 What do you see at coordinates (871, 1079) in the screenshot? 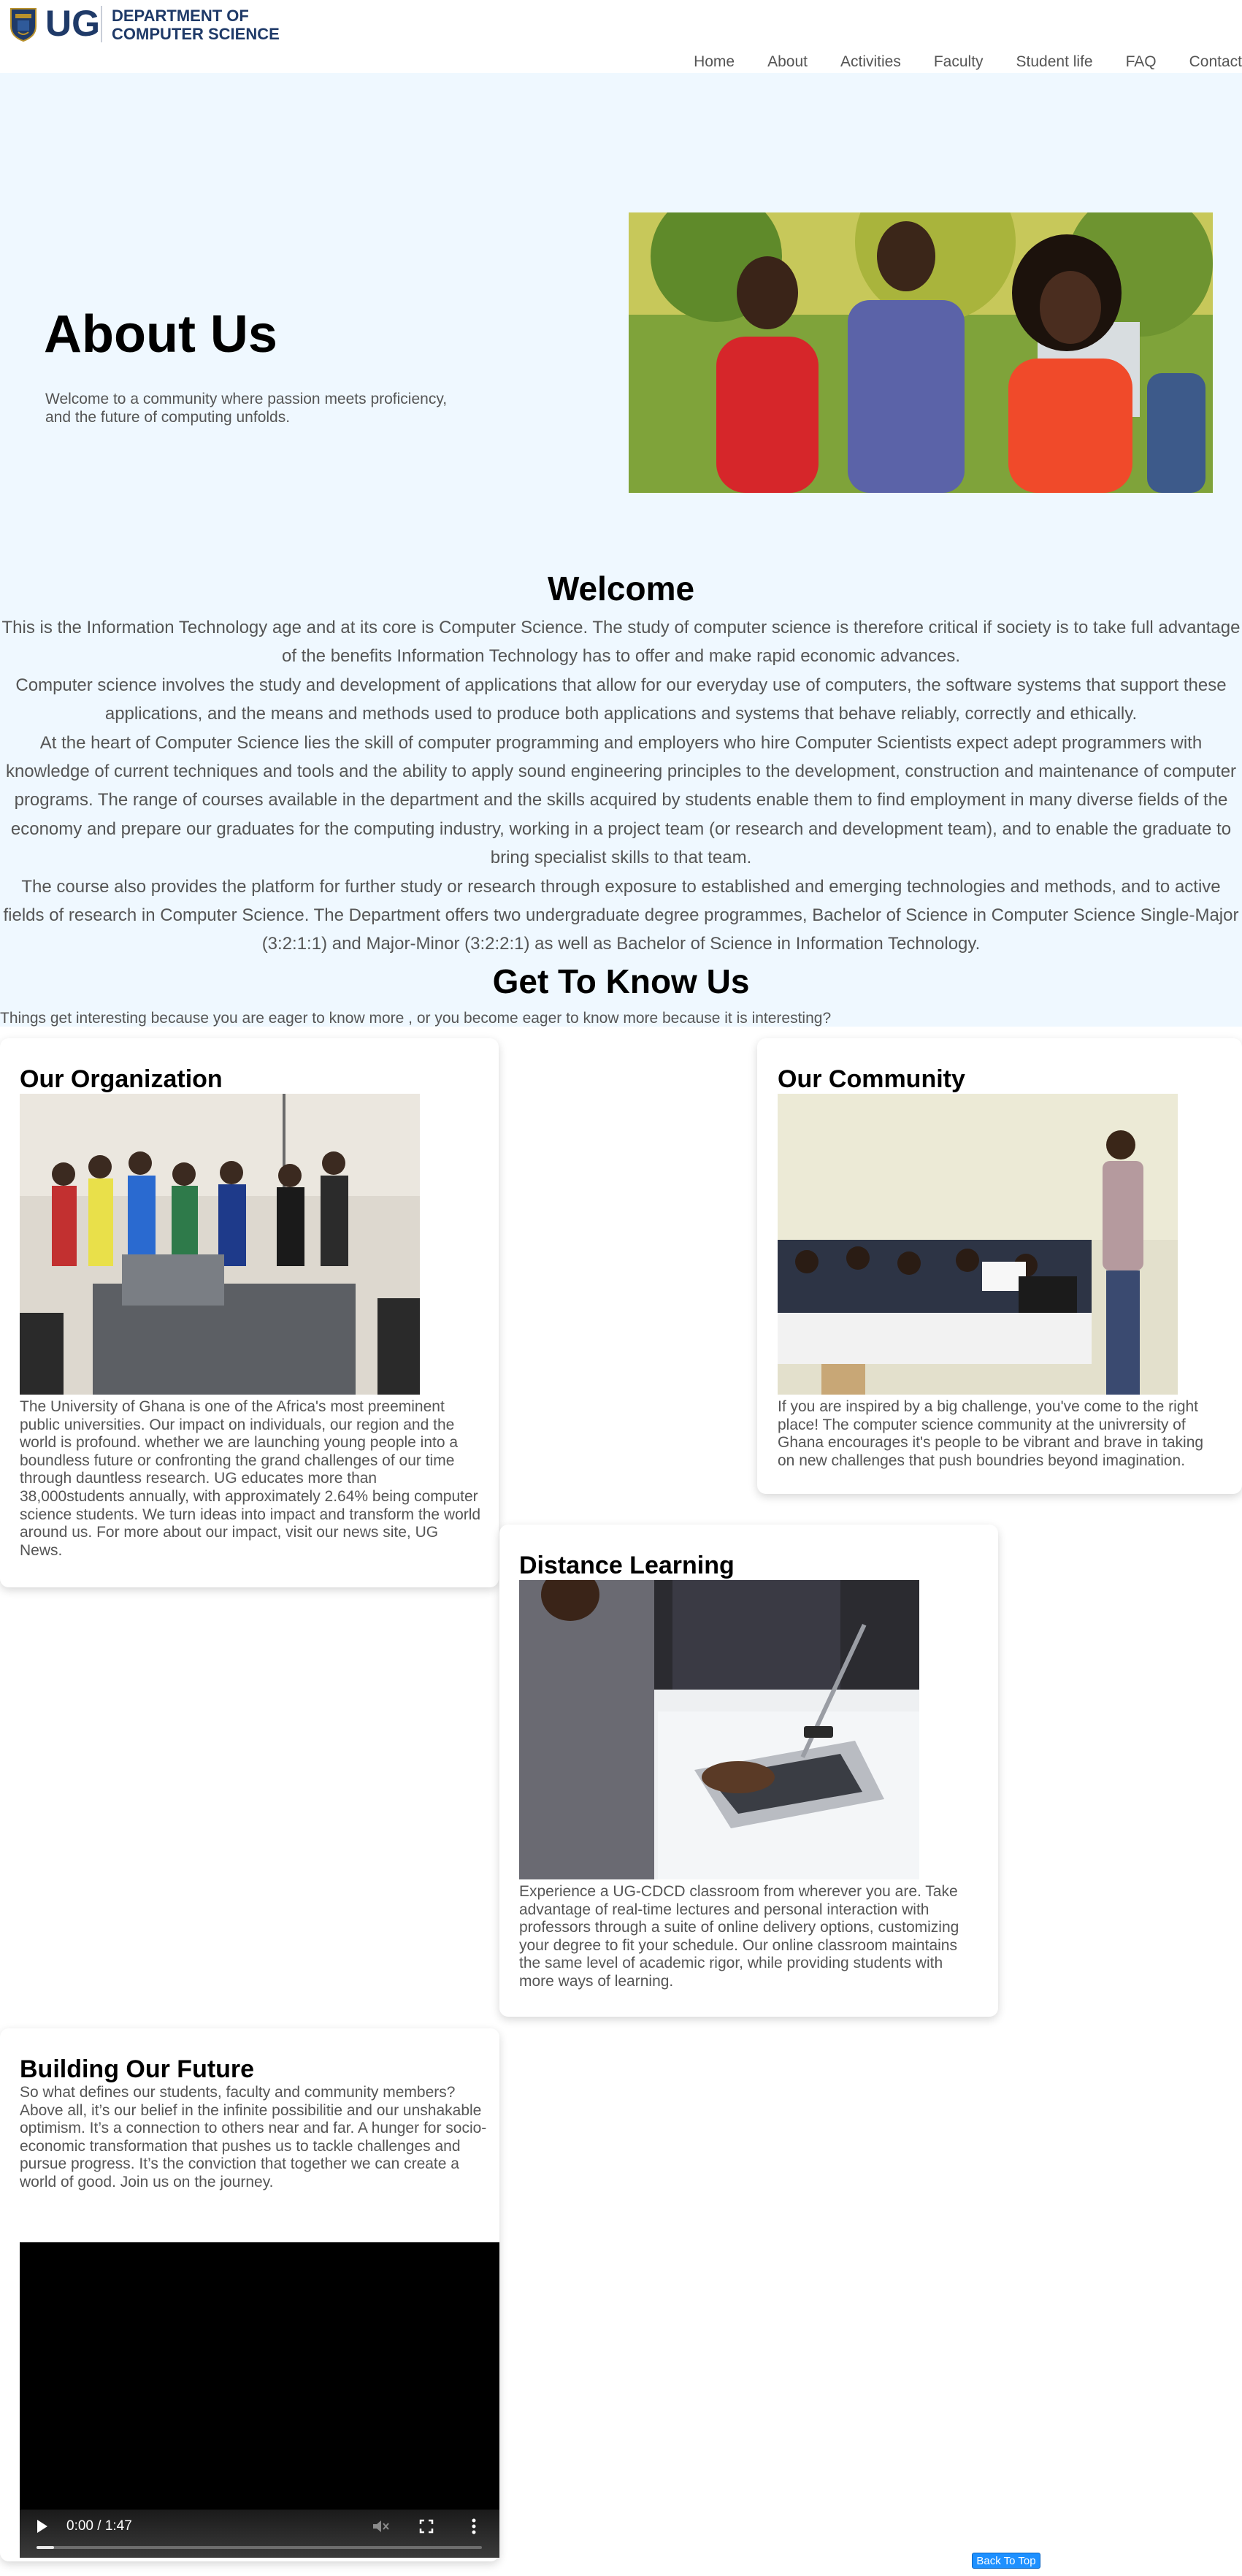
I see `card-title: Our Community` at bounding box center [871, 1079].